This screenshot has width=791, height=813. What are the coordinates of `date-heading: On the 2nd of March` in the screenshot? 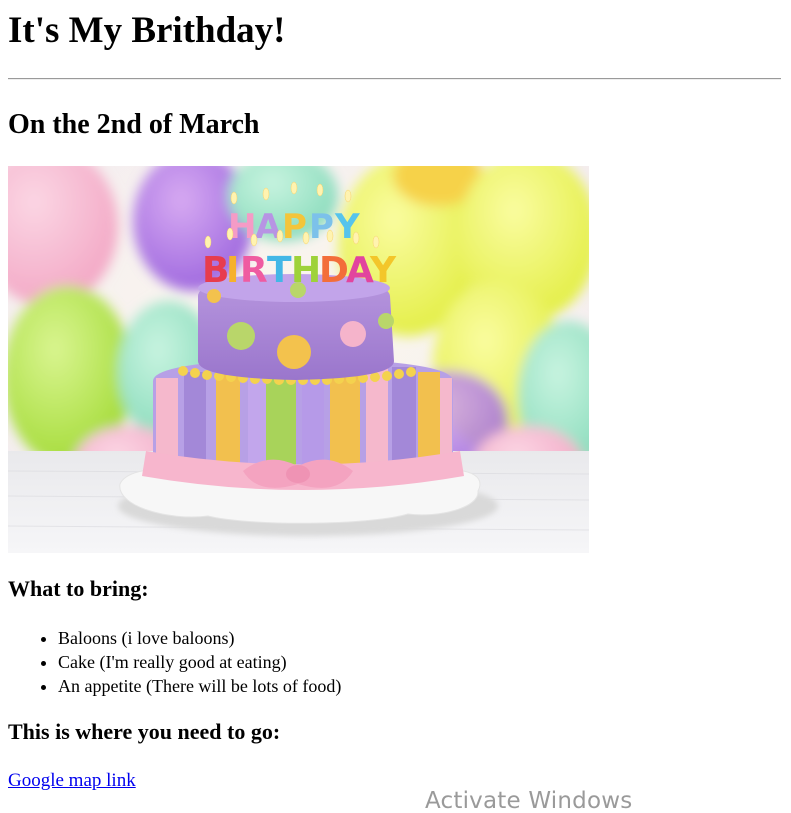 It's located at (134, 124).